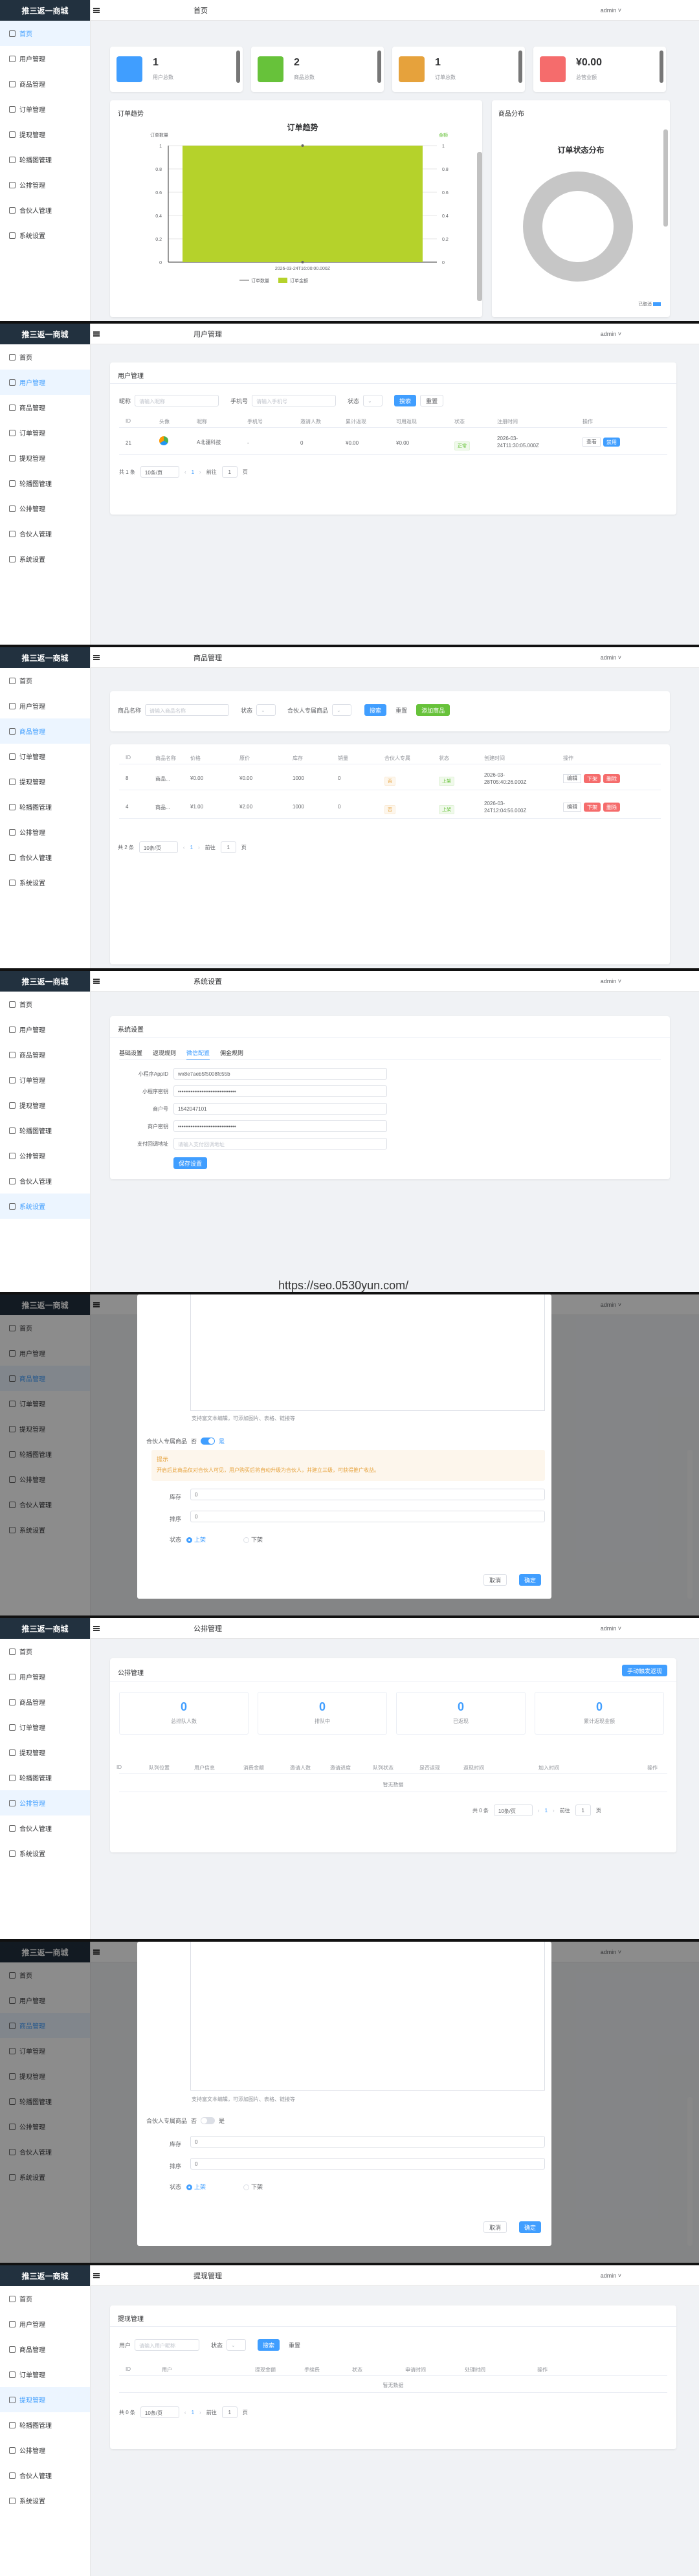 This screenshot has width=699, height=2576. Describe the element at coordinates (177, 400) in the screenshot. I see `nickname-input: 请输入昵称` at that location.